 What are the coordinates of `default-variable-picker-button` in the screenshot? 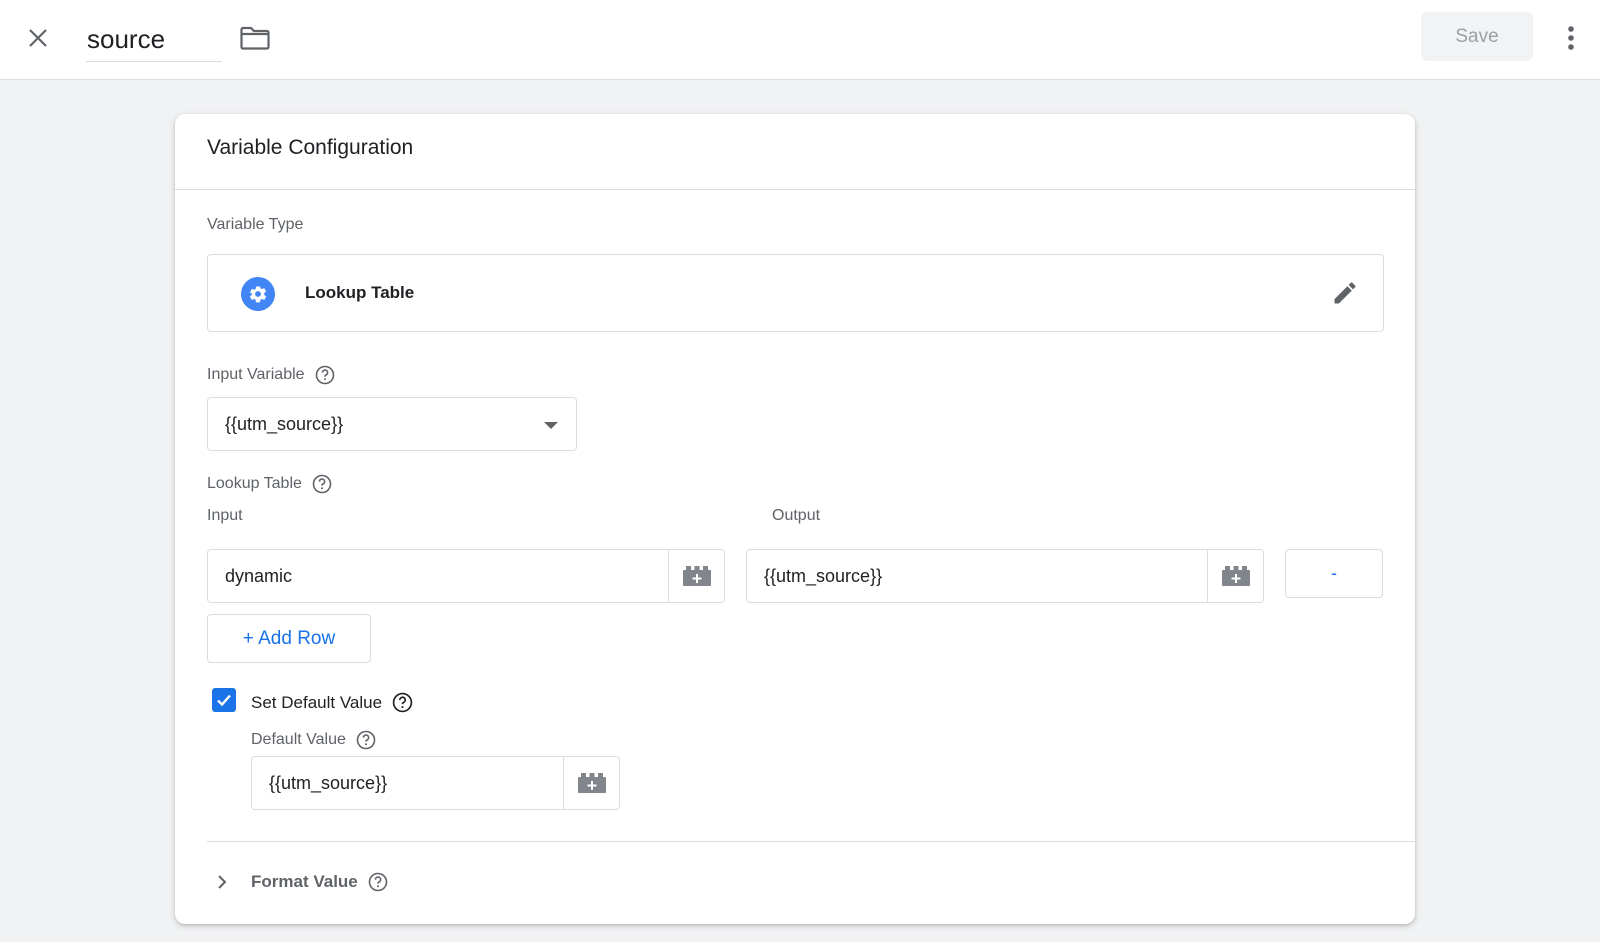 It's located at (591, 783).